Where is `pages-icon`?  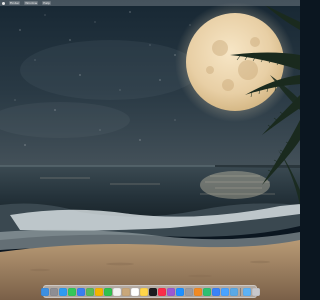
pages-icon is located at coordinates (197, 291).